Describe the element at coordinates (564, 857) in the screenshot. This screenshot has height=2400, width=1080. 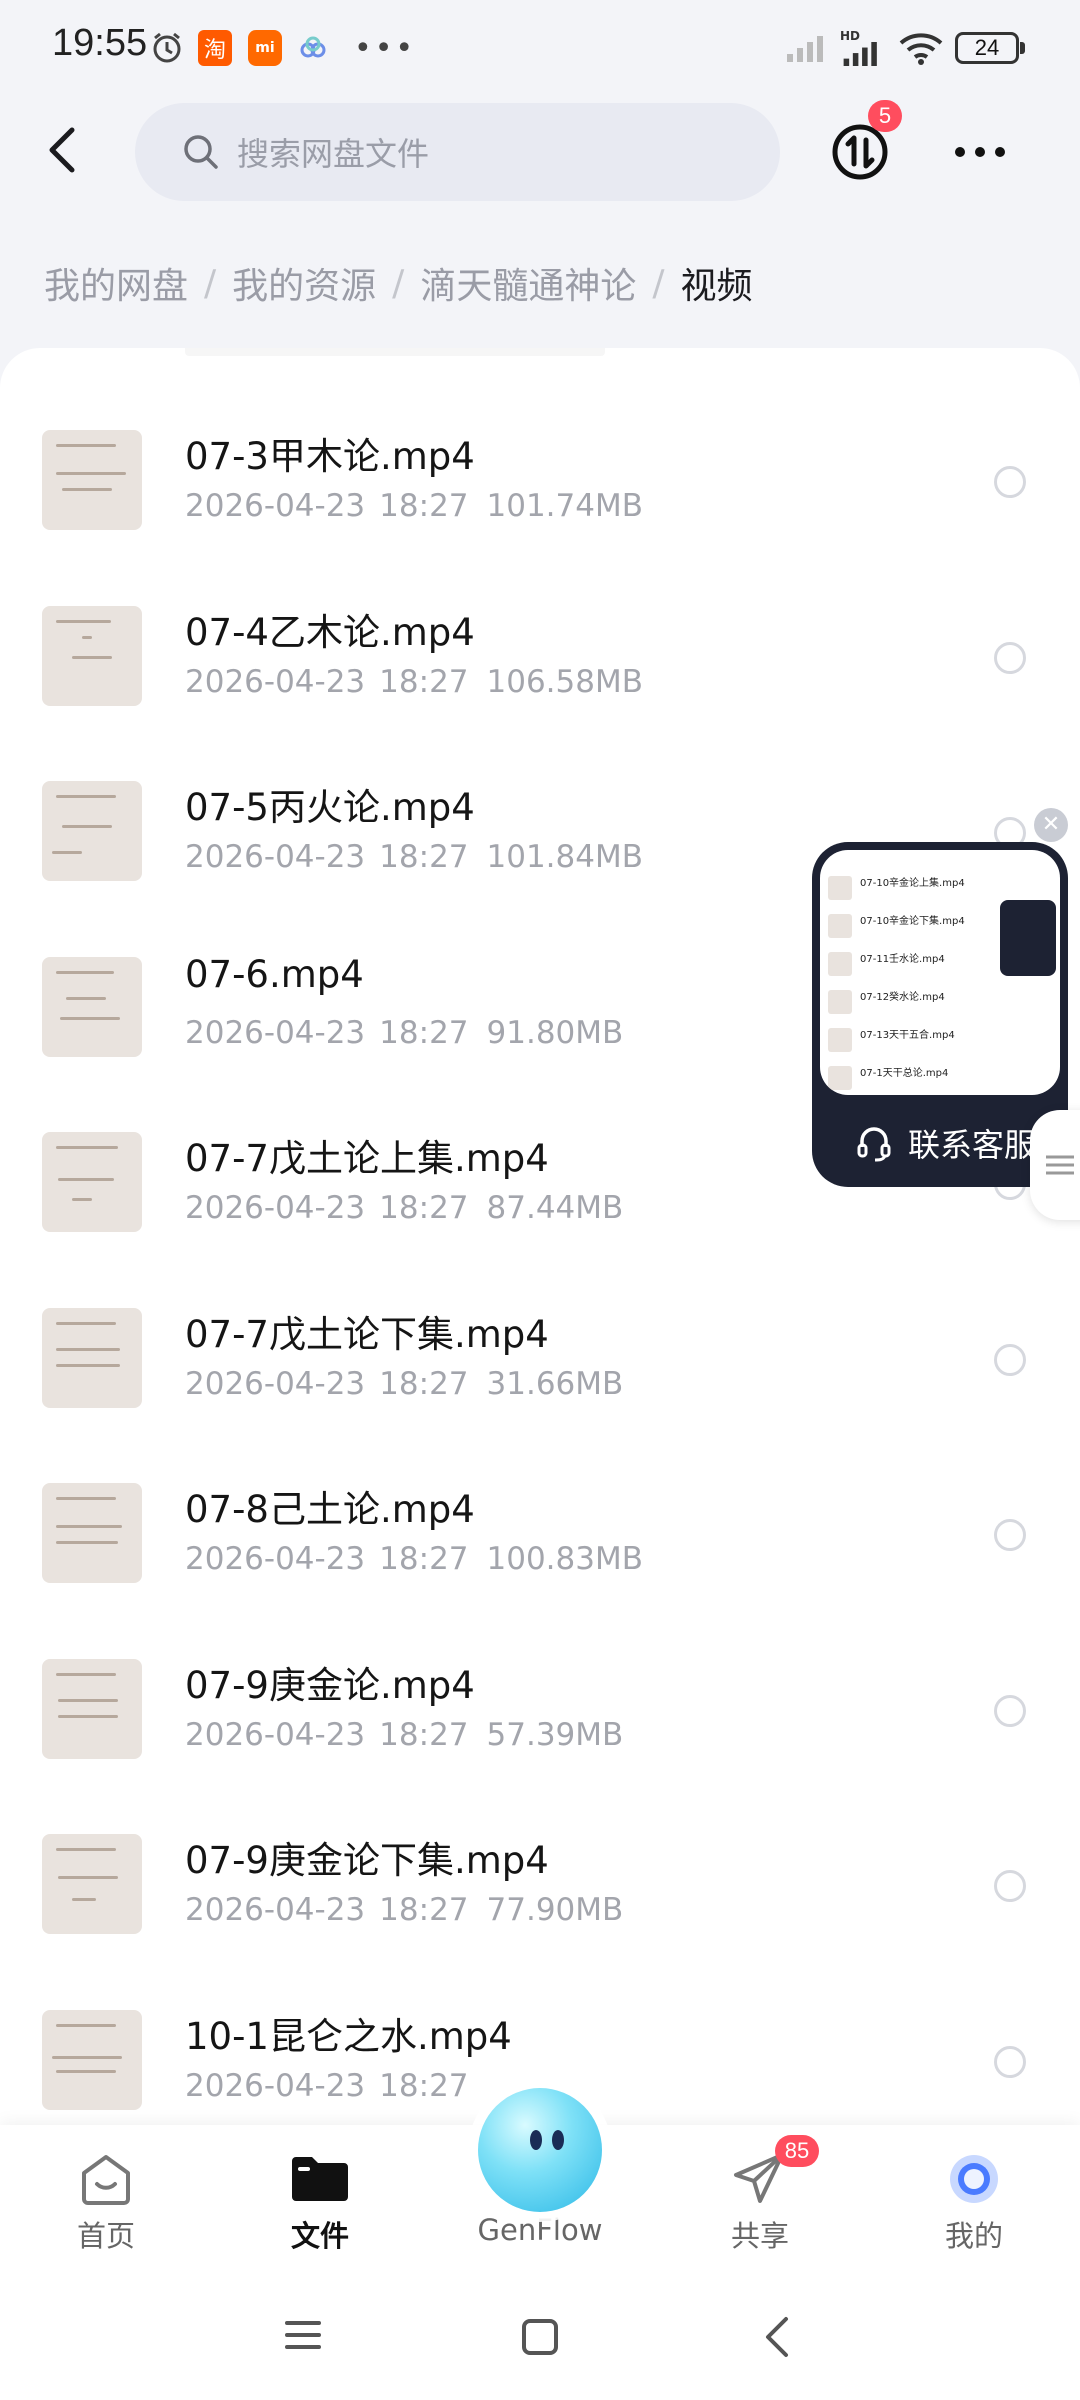
I see `file-size: 101.84MB` at that location.